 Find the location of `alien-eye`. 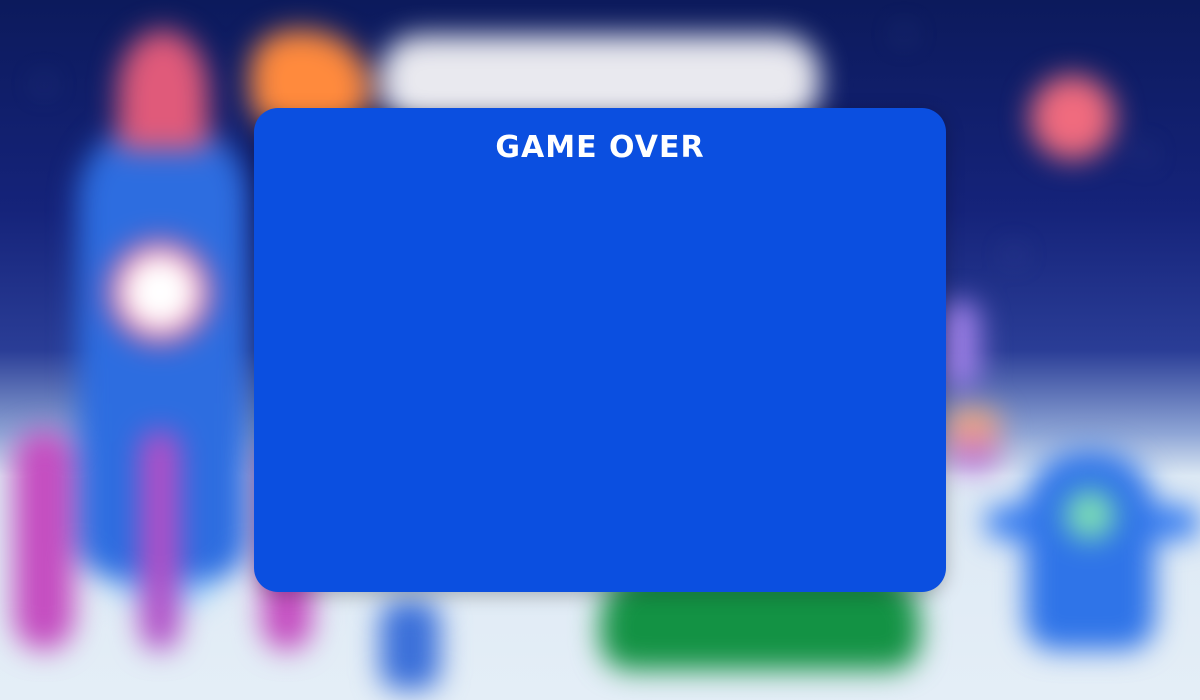

alien-eye is located at coordinates (1090, 515).